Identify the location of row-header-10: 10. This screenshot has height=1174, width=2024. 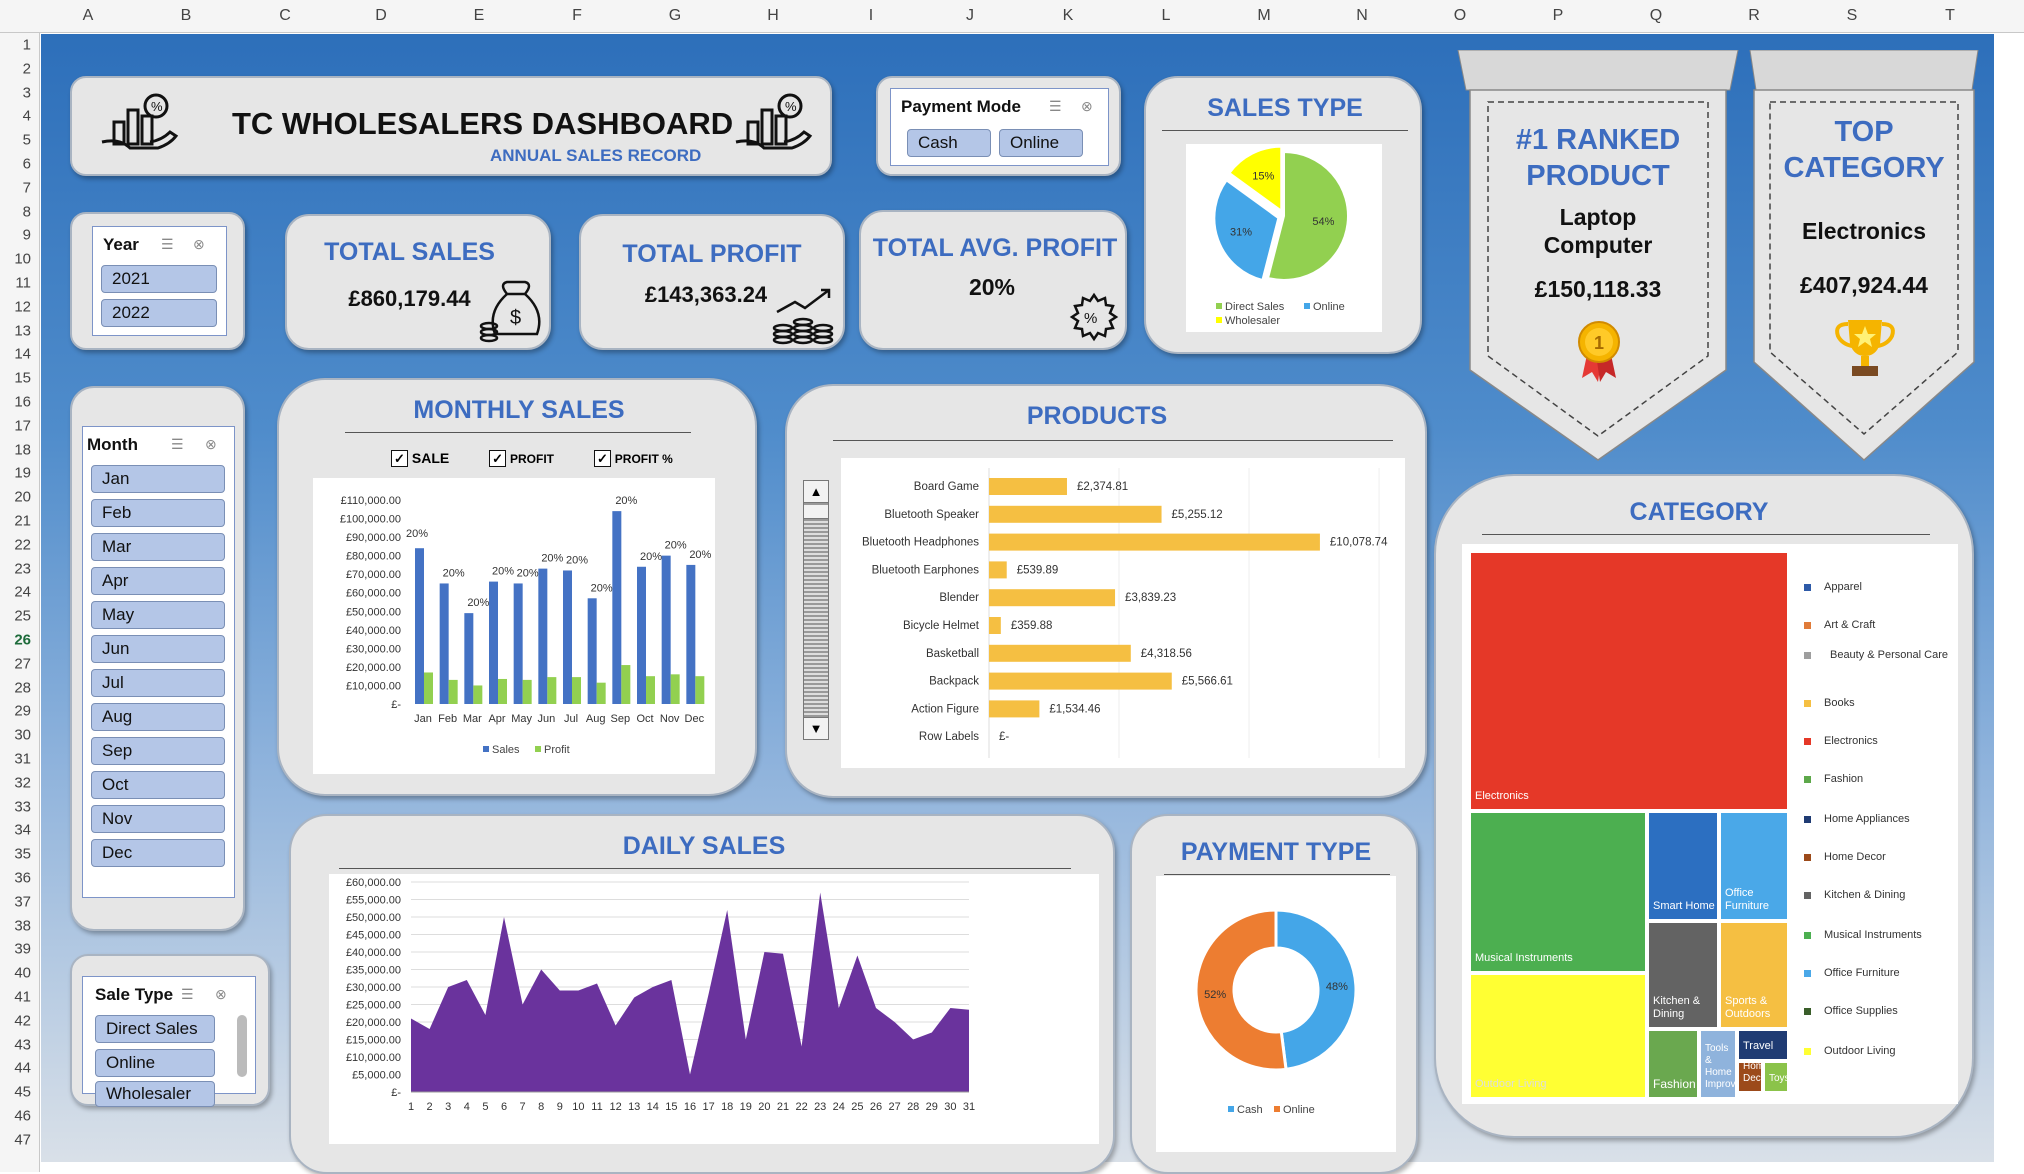
(22, 259).